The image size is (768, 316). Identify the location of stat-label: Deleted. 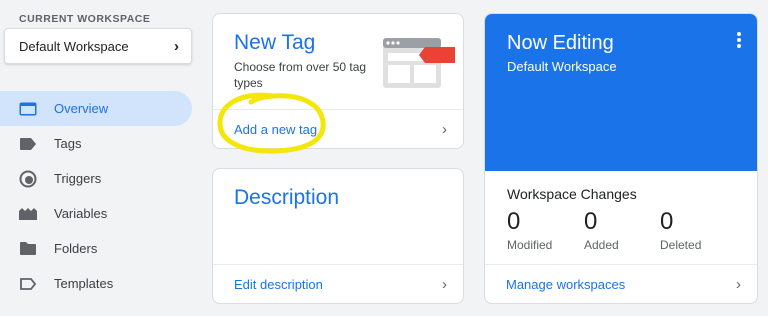
(681, 245).